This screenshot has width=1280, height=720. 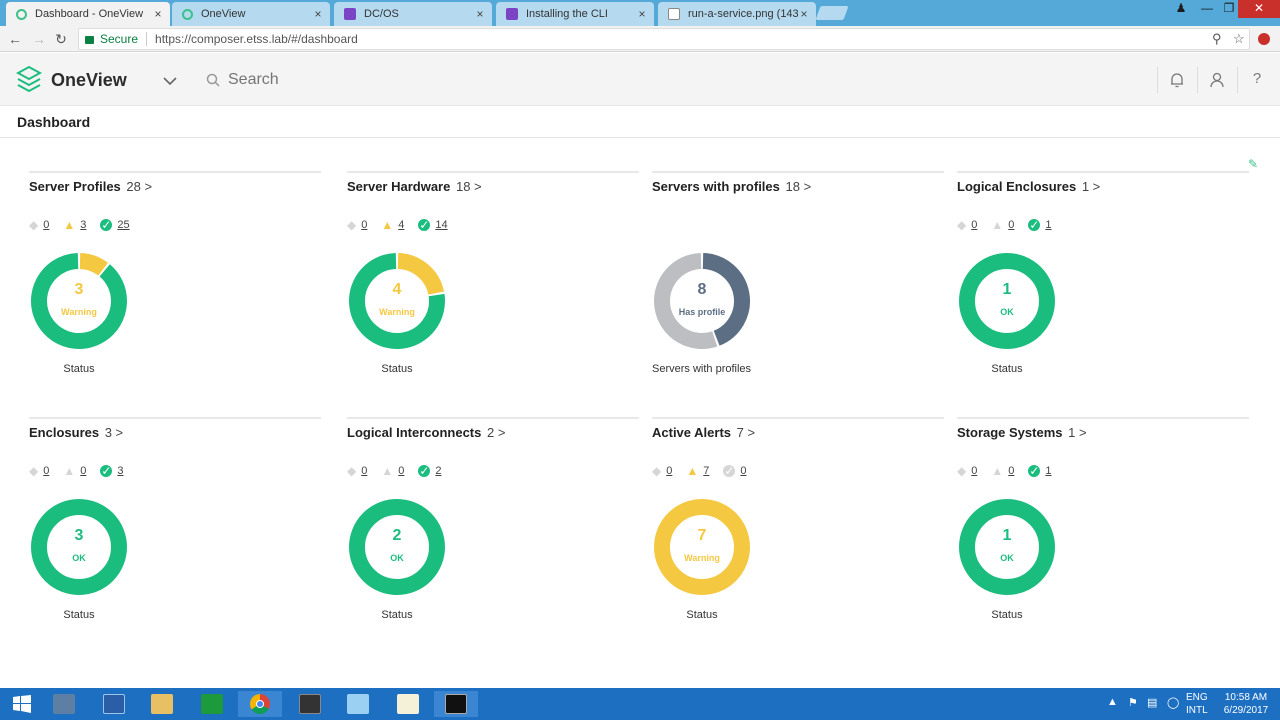 I want to click on new-tab-button, so click(x=832, y=13).